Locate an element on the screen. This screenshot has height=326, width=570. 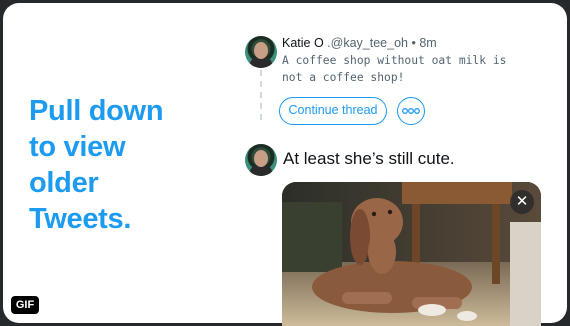
gif-badge: GIF is located at coordinates (25, 305).